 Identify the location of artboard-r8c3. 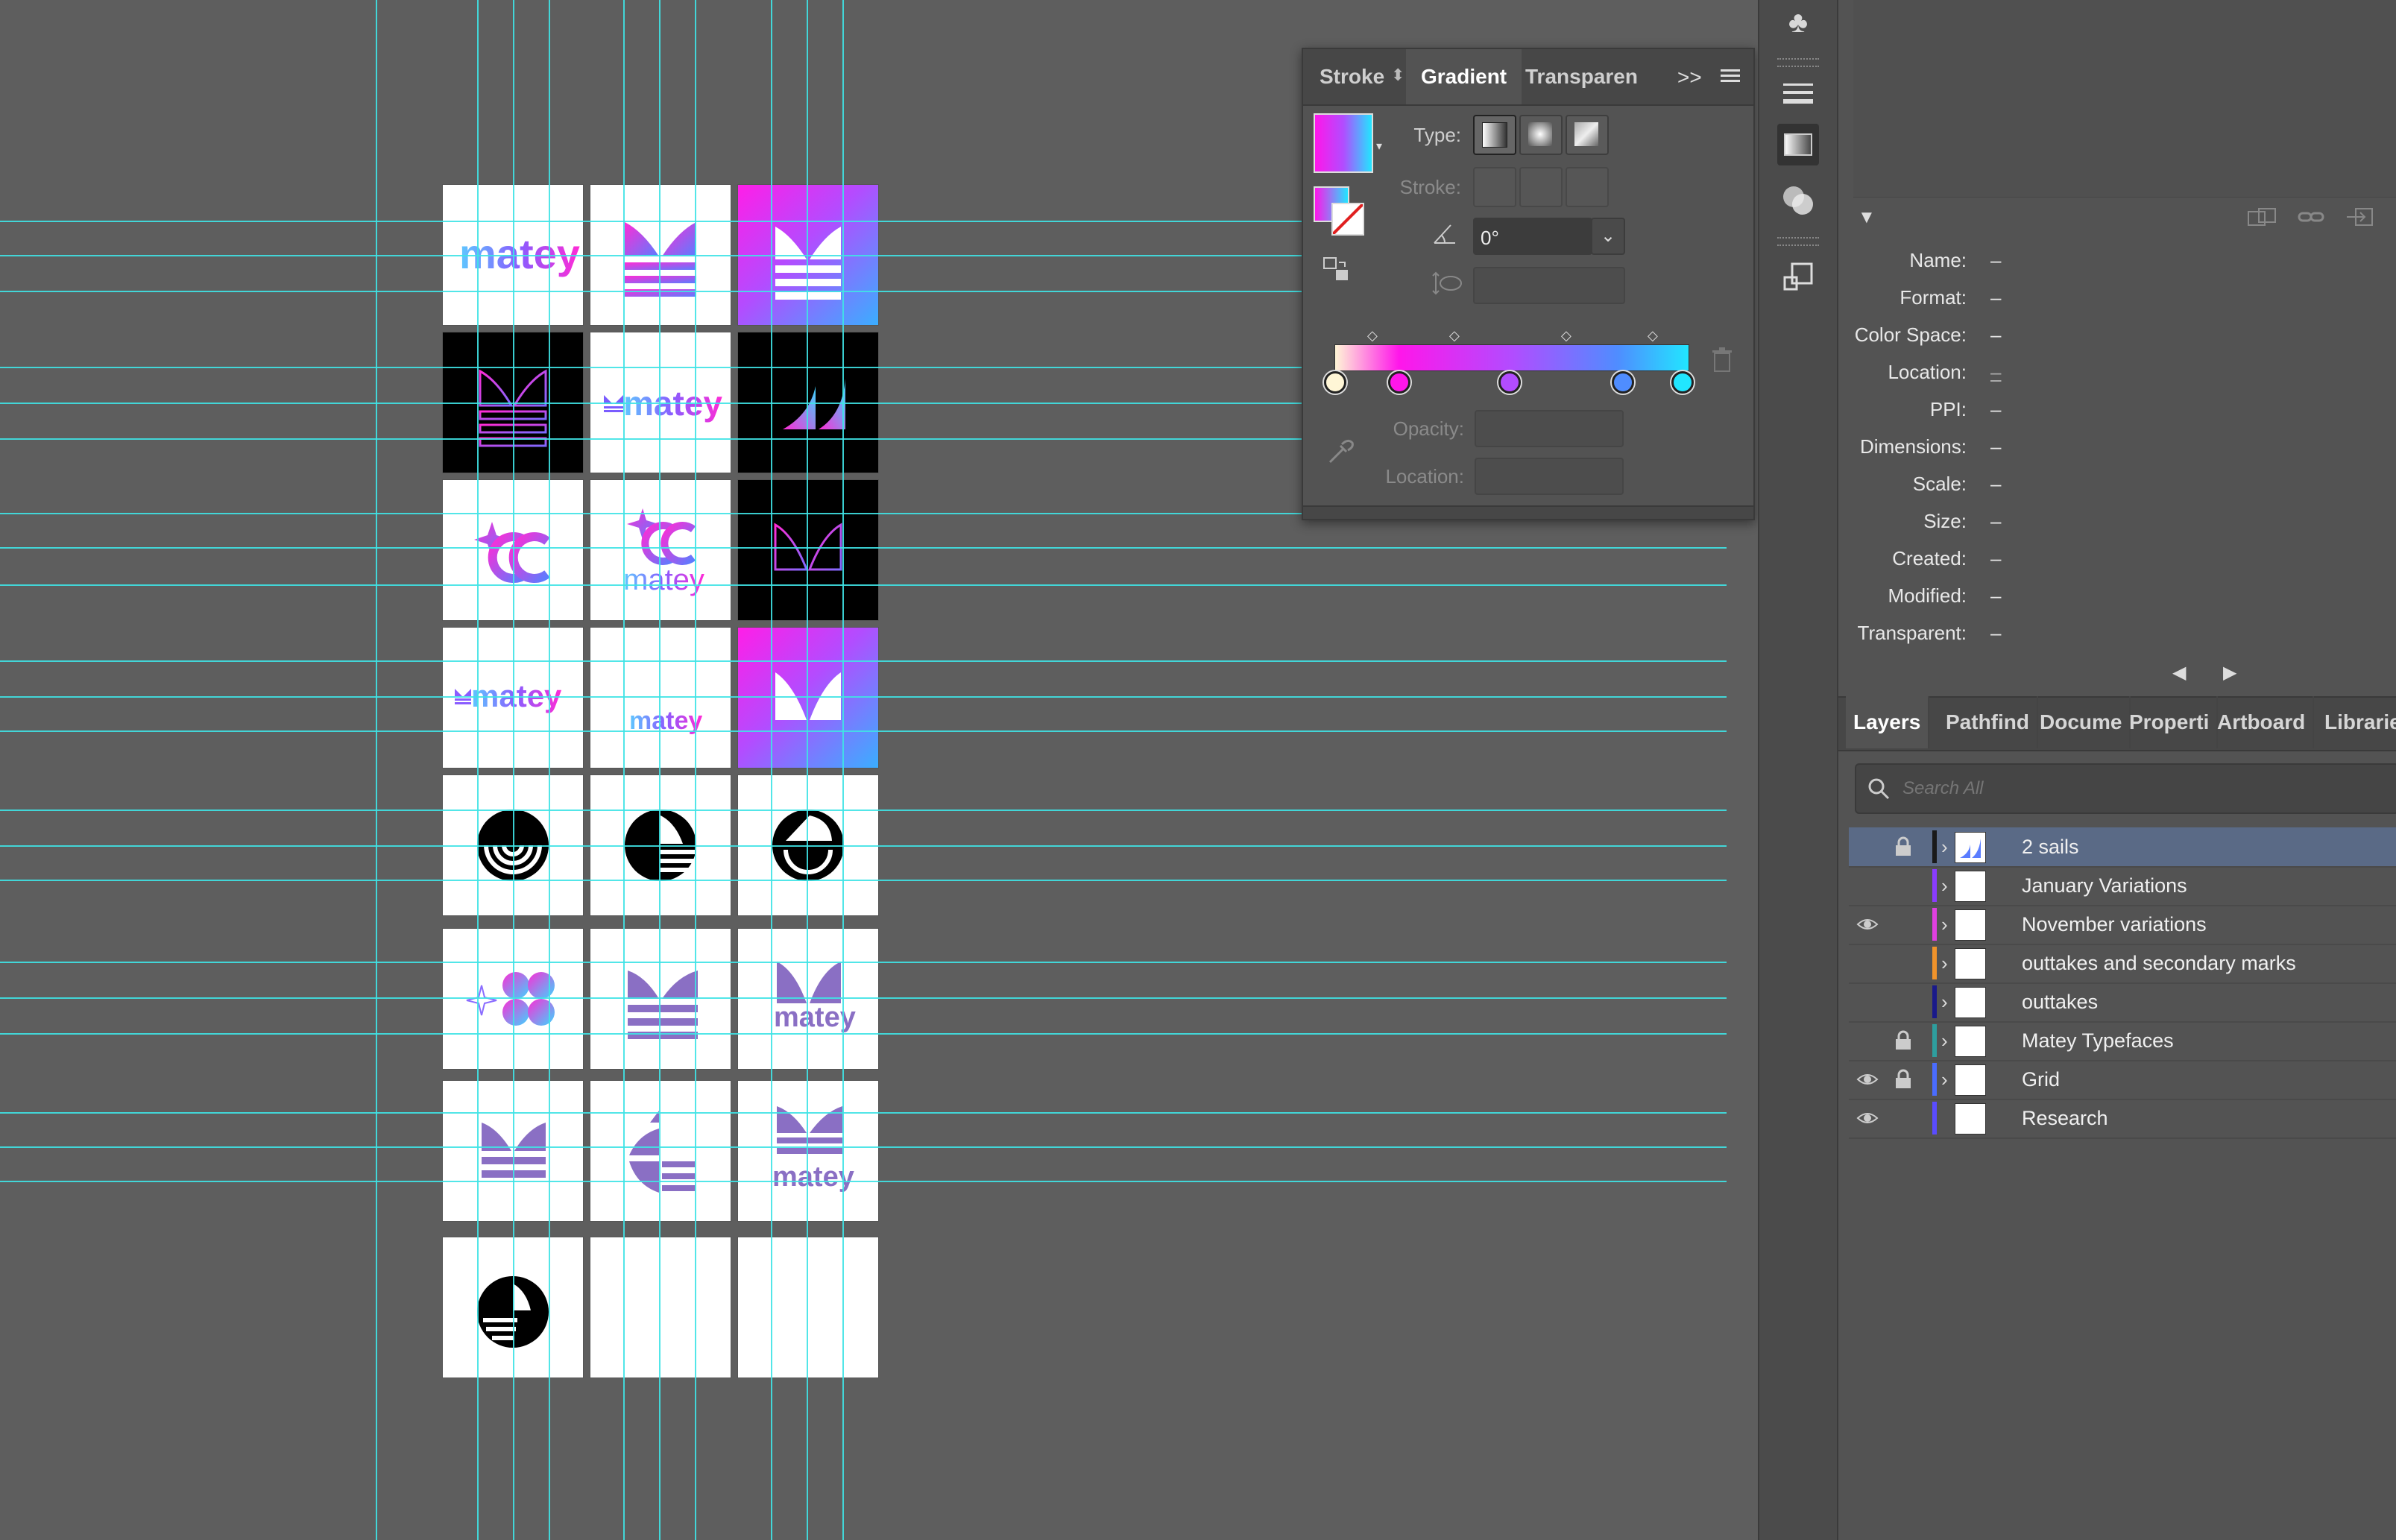
(808, 1307).